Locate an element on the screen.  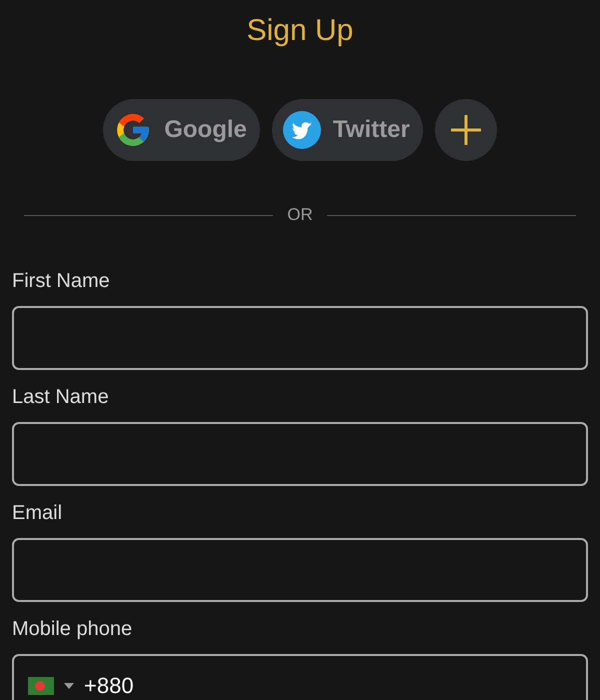
divider-label: OR is located at coordinates (300, 215).